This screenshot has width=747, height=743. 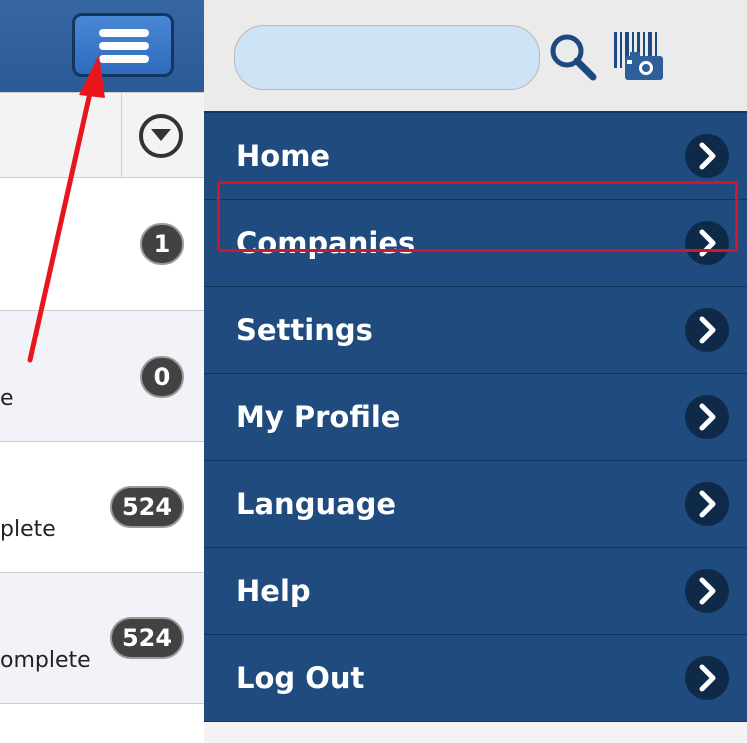 What do you see at coordinates (273, 591) in the screenshot?
I see `menu-item-label: Help` at bounding box center [273, 591].